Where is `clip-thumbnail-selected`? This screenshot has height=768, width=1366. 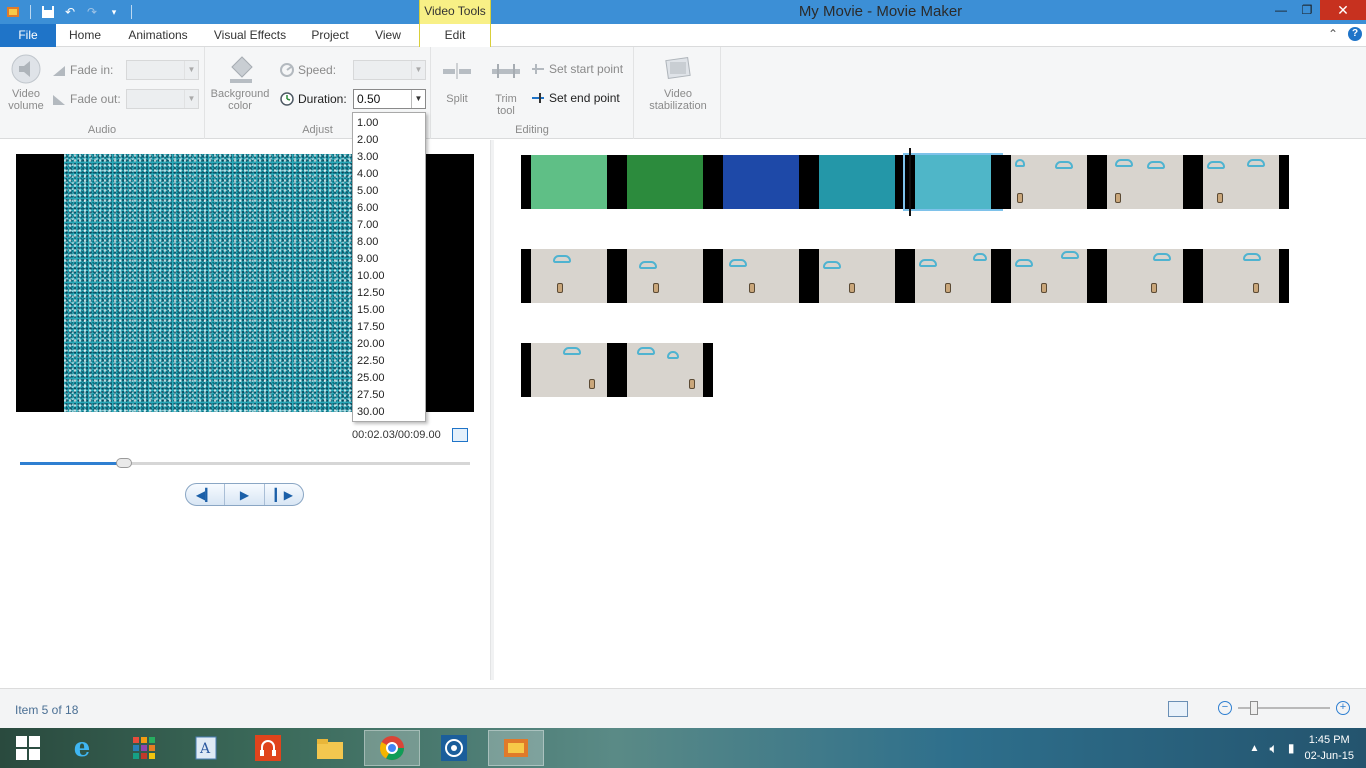
clip-thumbnail-selected is located at coordinates (953, 182).